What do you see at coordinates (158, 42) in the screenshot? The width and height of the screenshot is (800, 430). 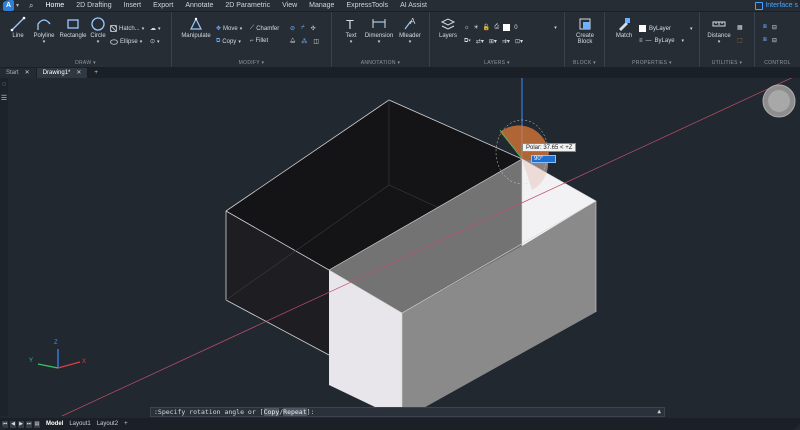 I see `point-dropdown-icon: ▾` at bounding box center [158, 42].